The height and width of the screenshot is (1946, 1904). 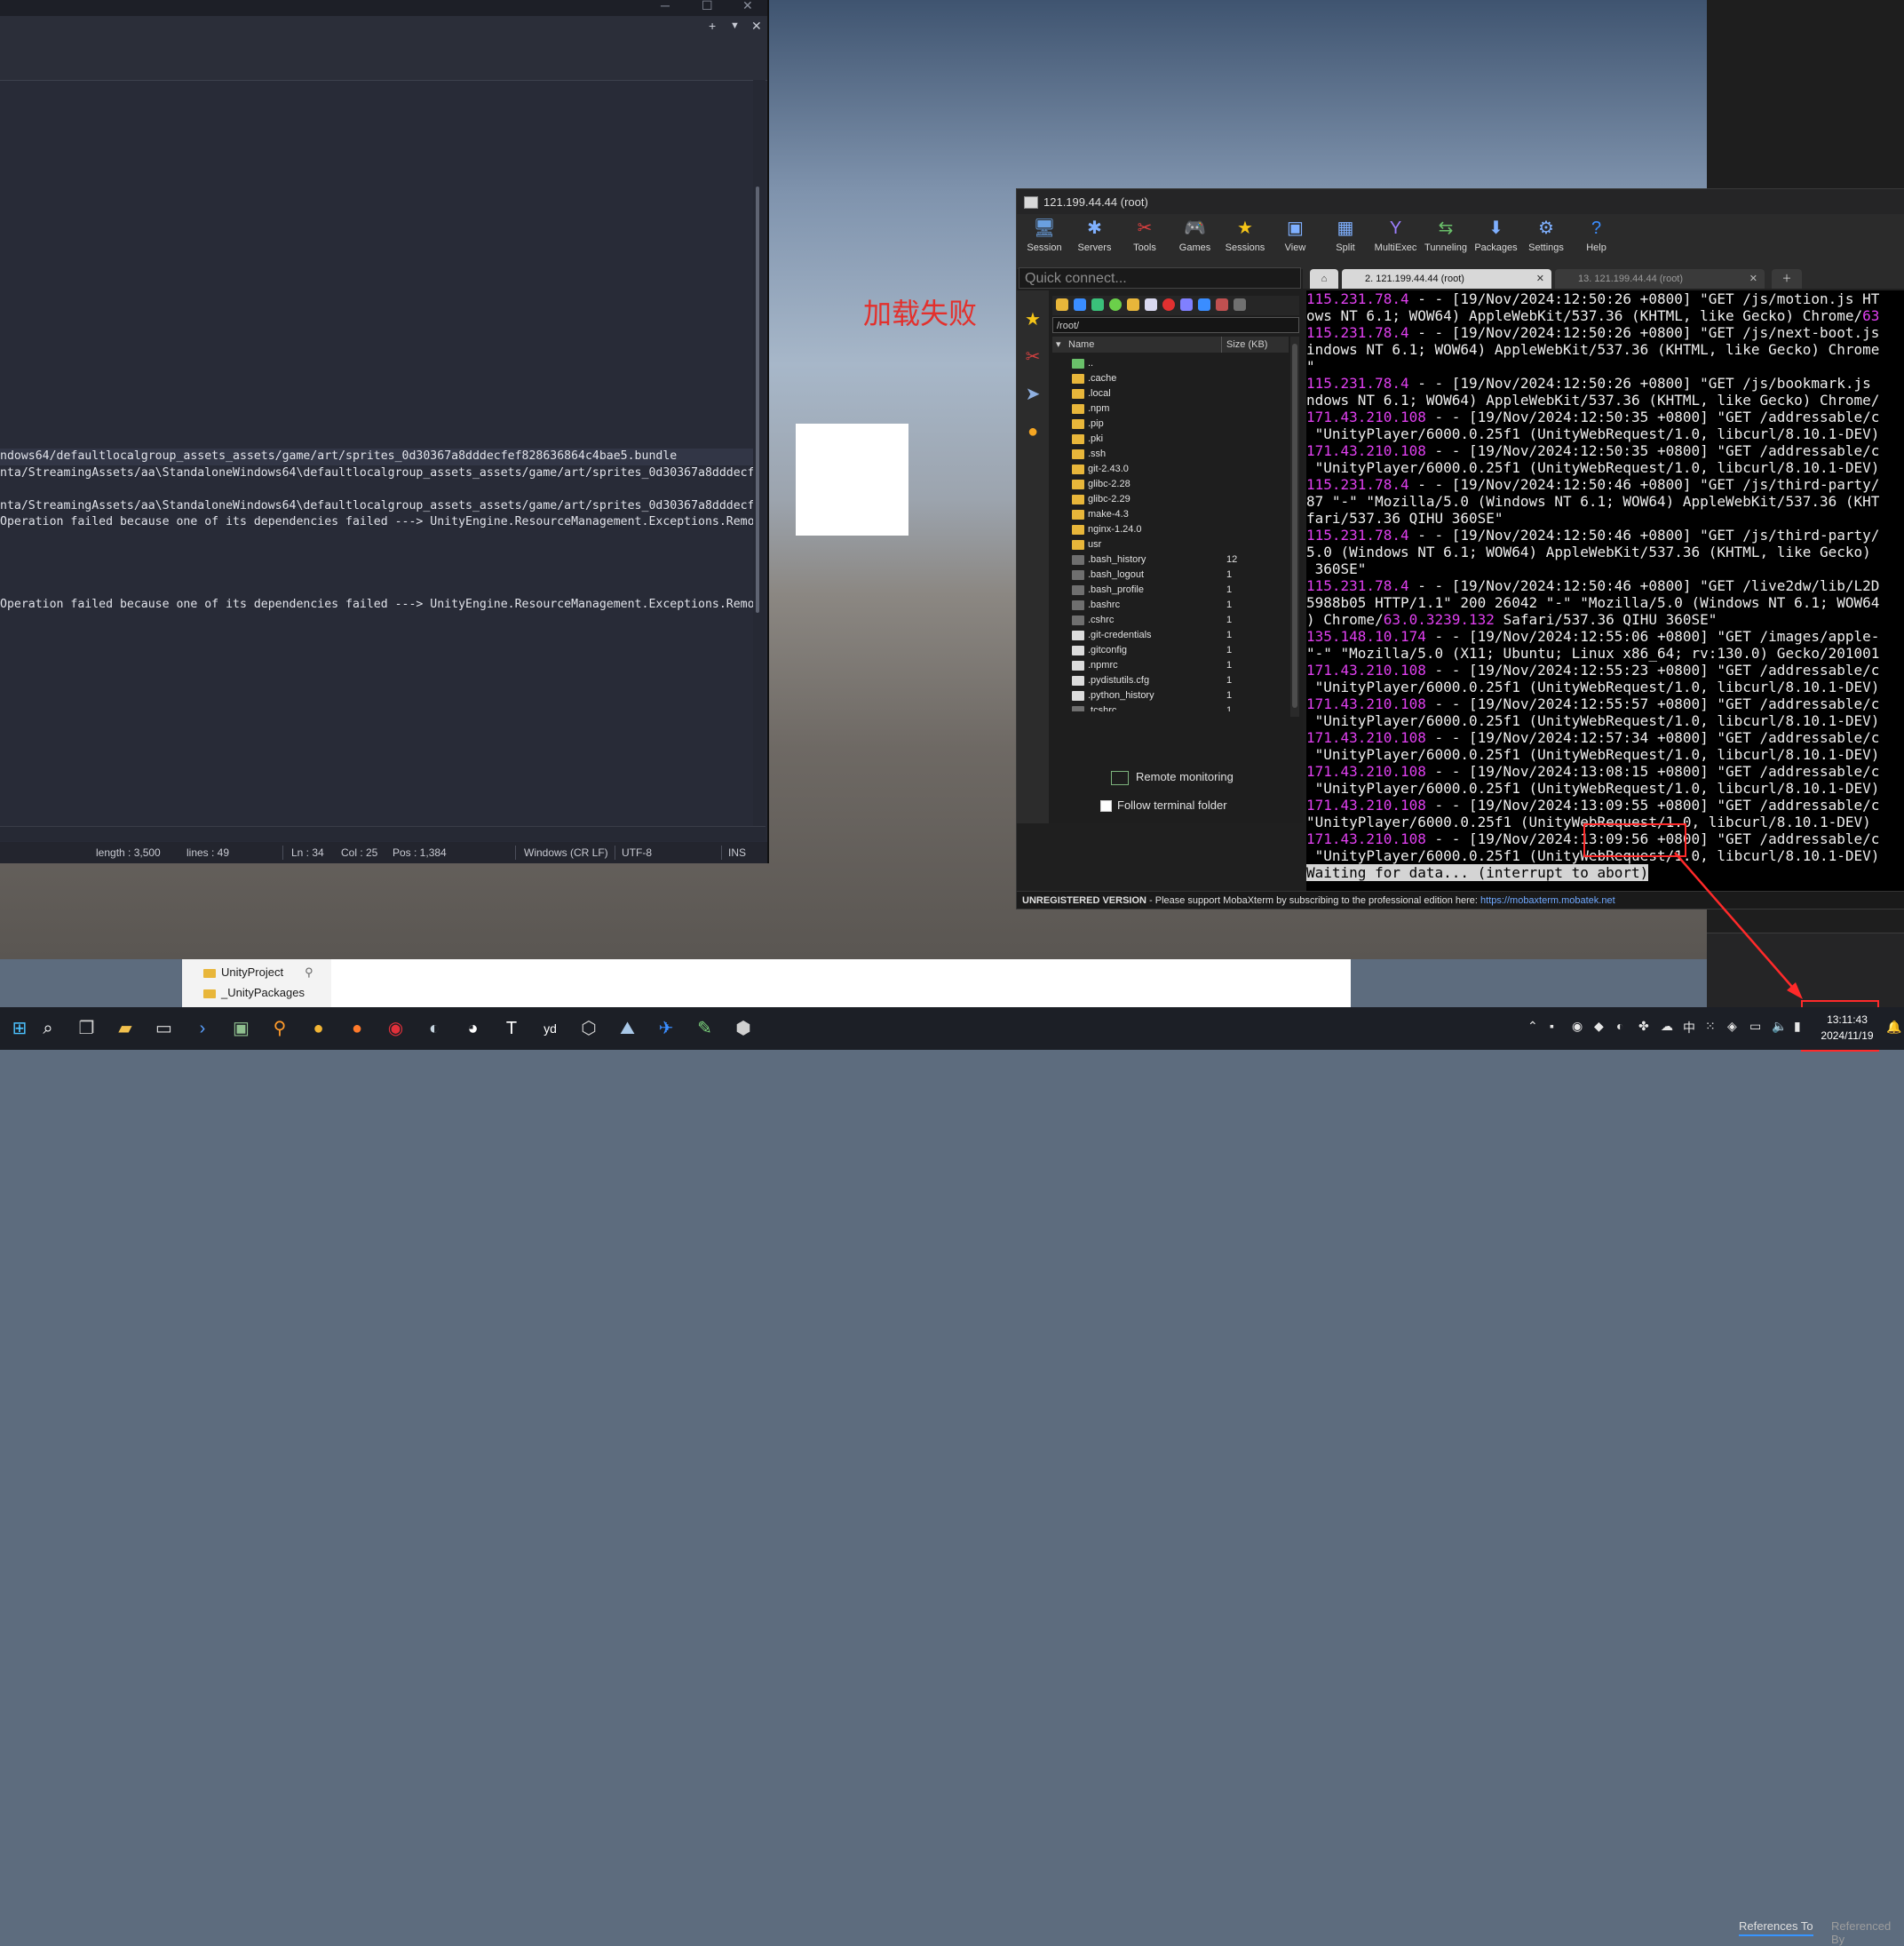 I want to click on toolbar-multiexec-button: Y MultiExec, so click(x=1396, y=236).